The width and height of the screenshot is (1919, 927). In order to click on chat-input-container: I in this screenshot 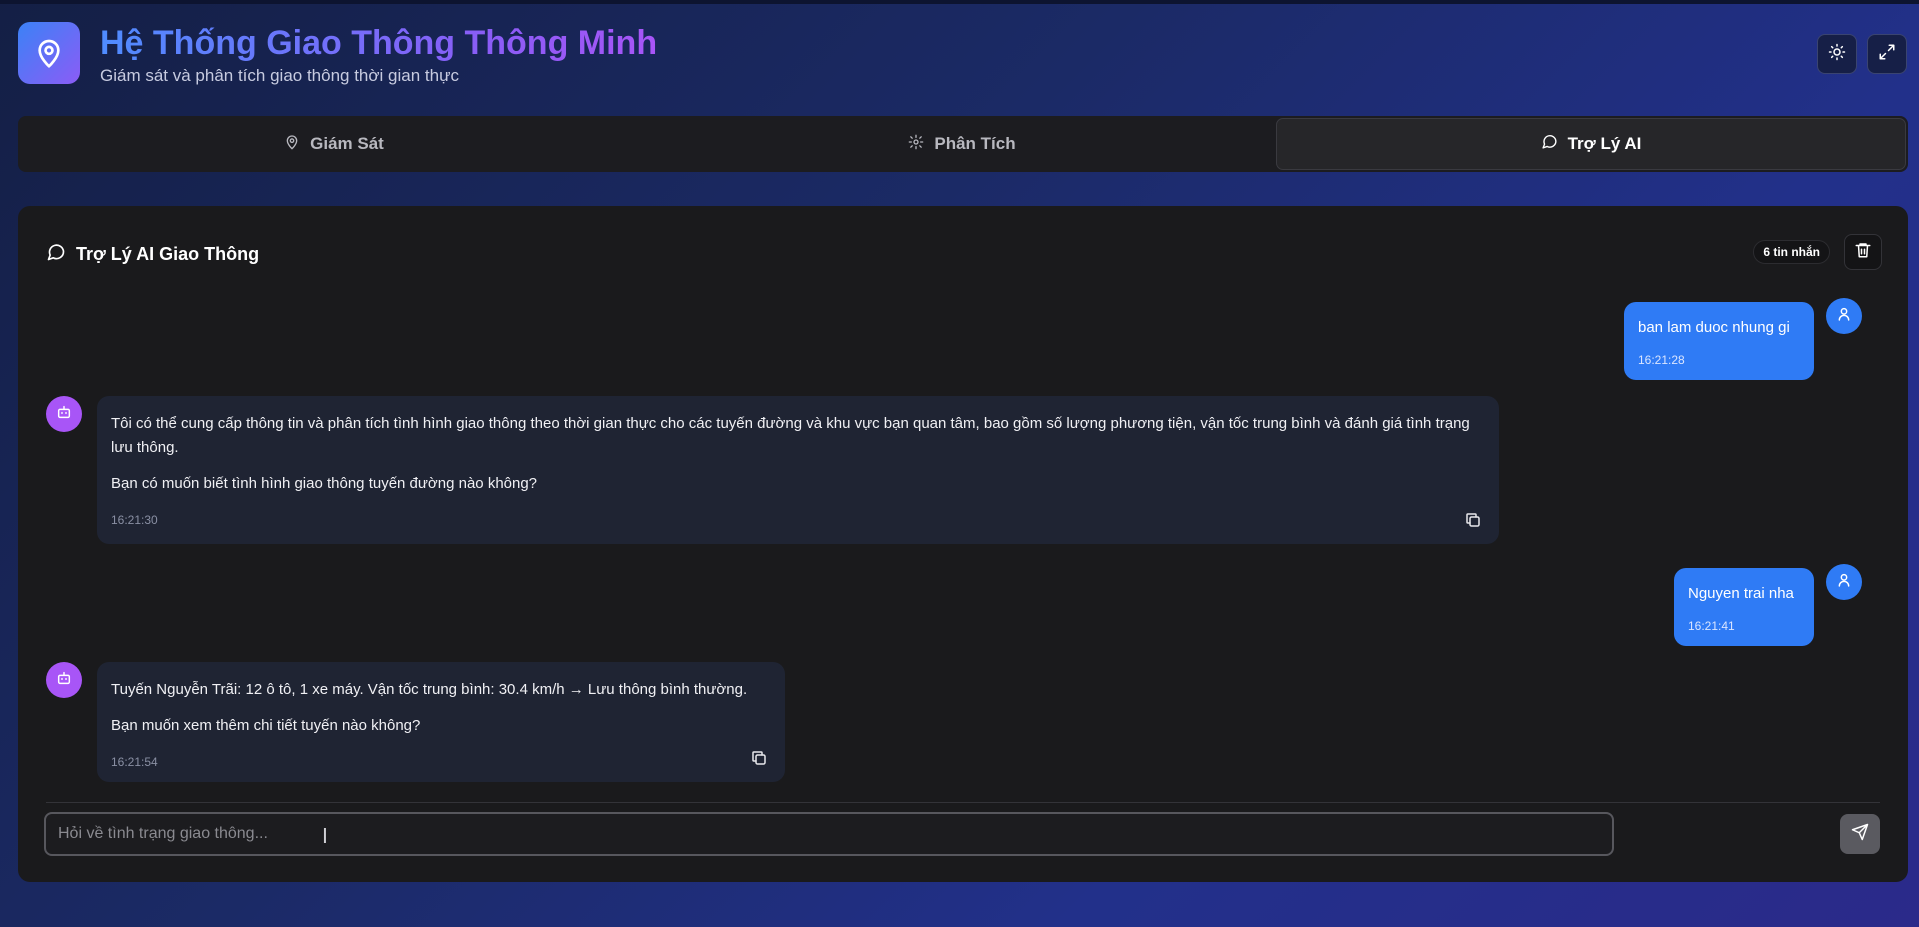, I will do `click(829, 834)`.